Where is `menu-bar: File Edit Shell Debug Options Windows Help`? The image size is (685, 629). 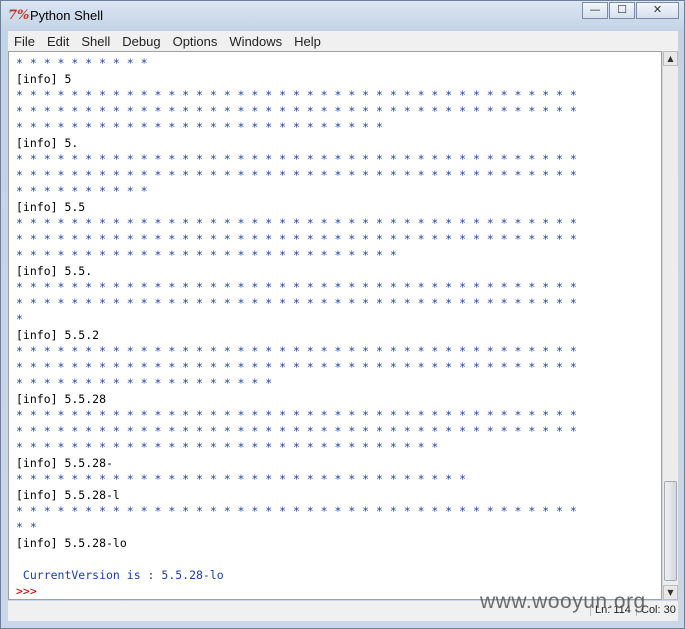 menu-bar: File Edit Shell Debug Options Windows Help is located at coordinates (343, 41).